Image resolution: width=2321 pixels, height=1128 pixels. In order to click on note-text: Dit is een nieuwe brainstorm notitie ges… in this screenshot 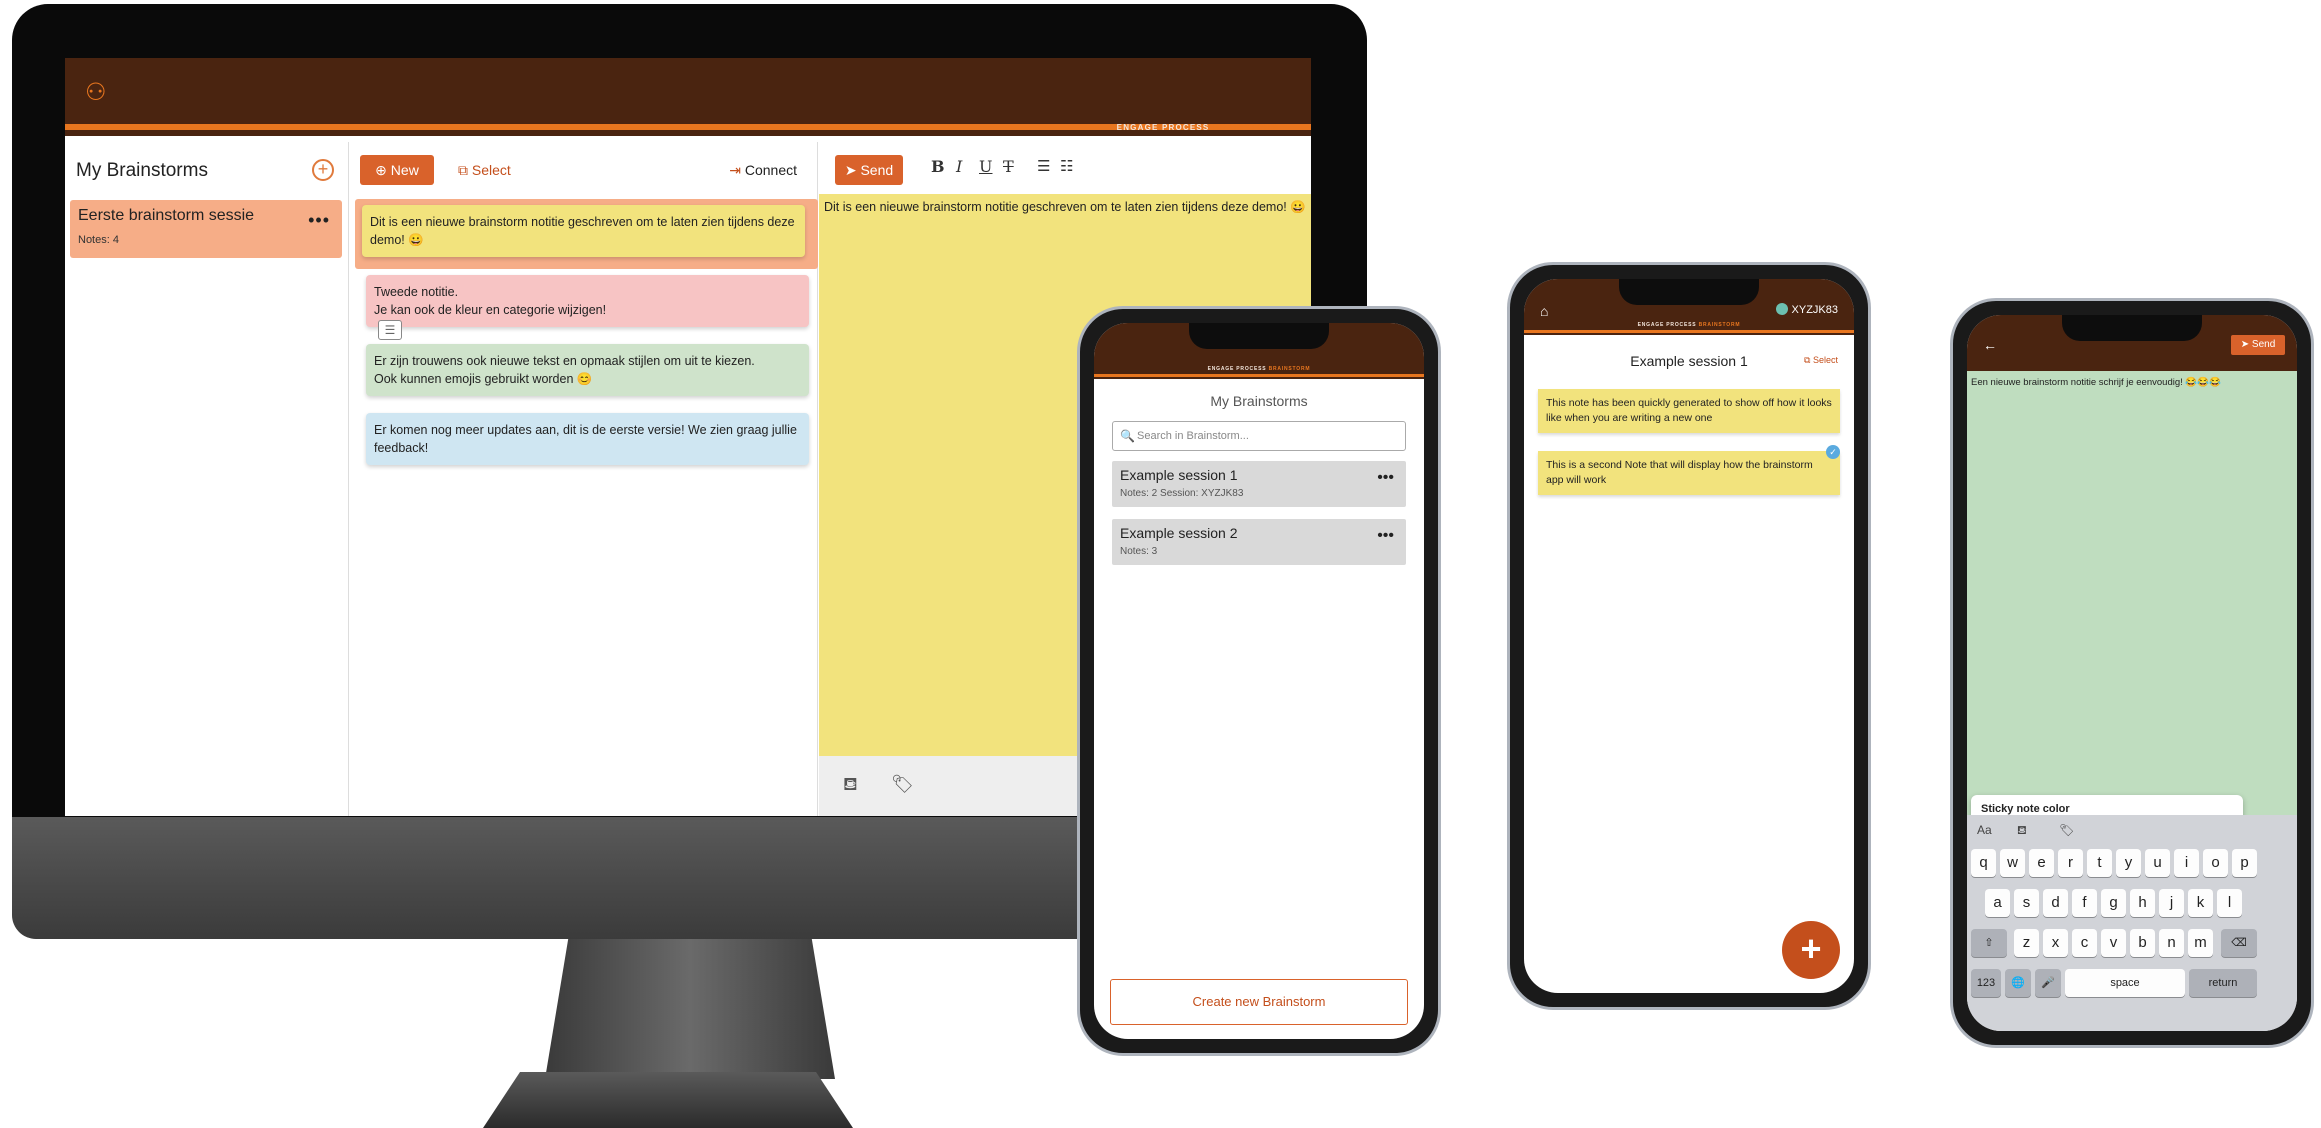, I will do `click(582, 231)`.